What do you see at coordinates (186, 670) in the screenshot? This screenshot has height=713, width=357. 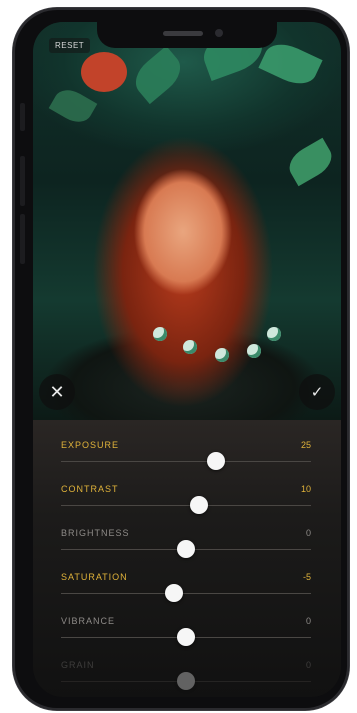 I see `adjustment-row-grain: GRAIN 0` at bounding box center [186, 670].